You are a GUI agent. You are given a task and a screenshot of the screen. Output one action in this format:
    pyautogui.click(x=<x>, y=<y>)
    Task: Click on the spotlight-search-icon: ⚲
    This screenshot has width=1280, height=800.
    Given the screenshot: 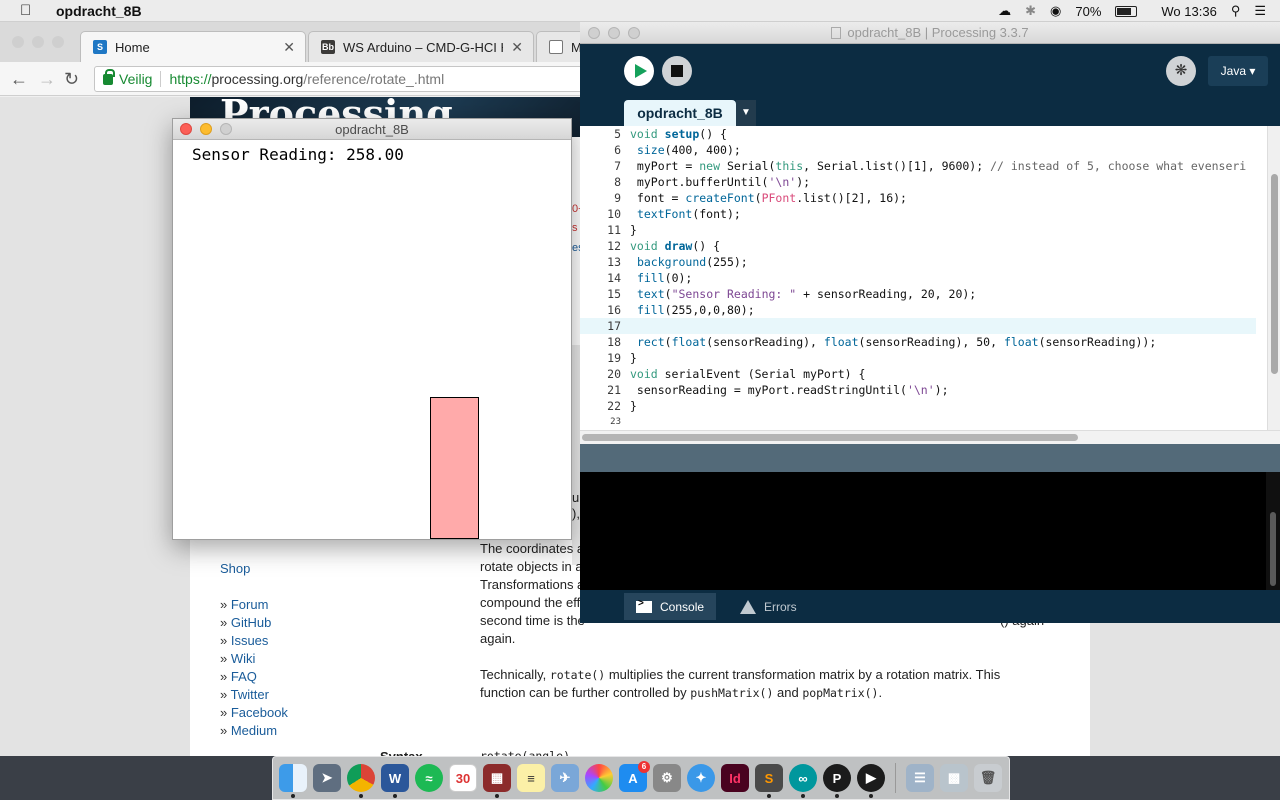 What is the action you would take?
    pyautogui.click(x=1236, y=11)
    